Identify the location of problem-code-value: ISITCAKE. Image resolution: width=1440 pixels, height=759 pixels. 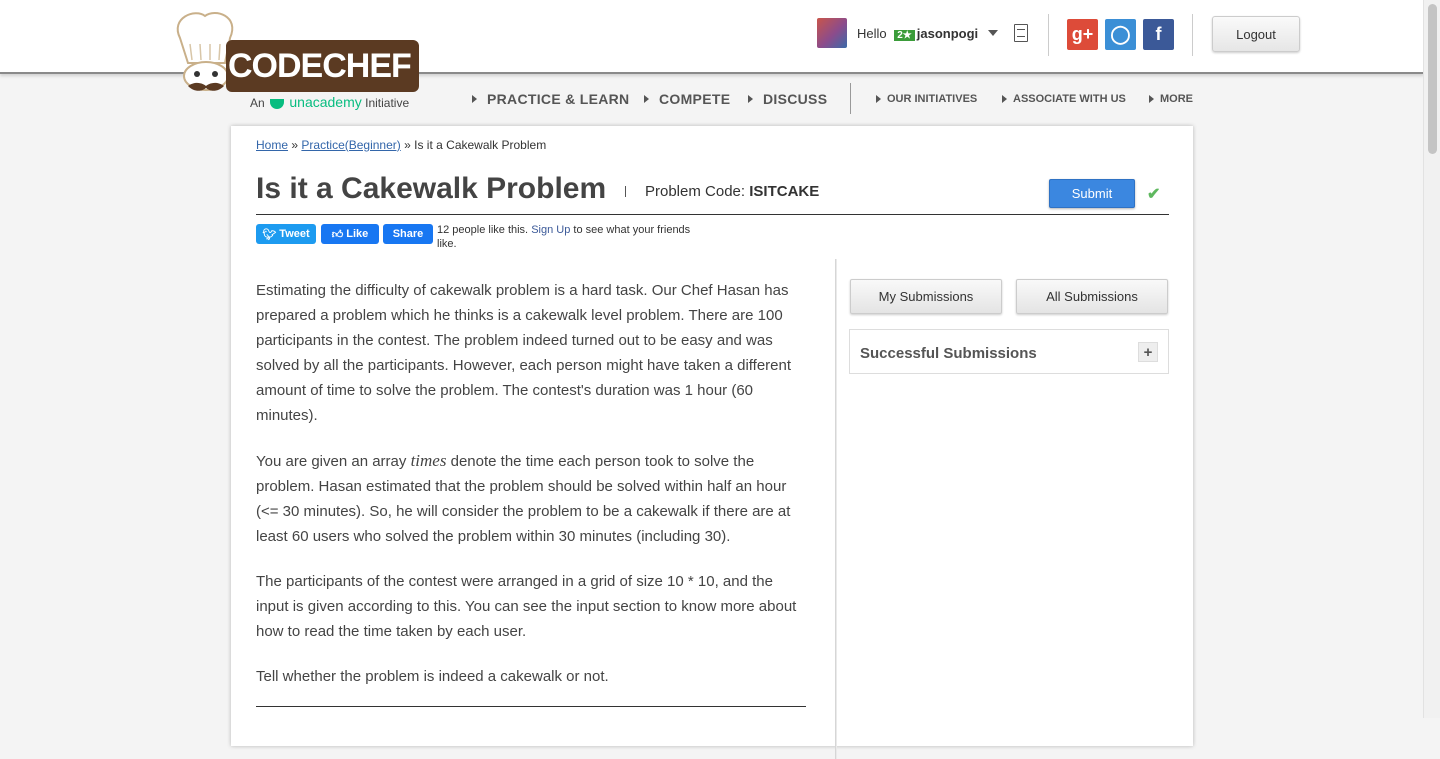
(784, 191).